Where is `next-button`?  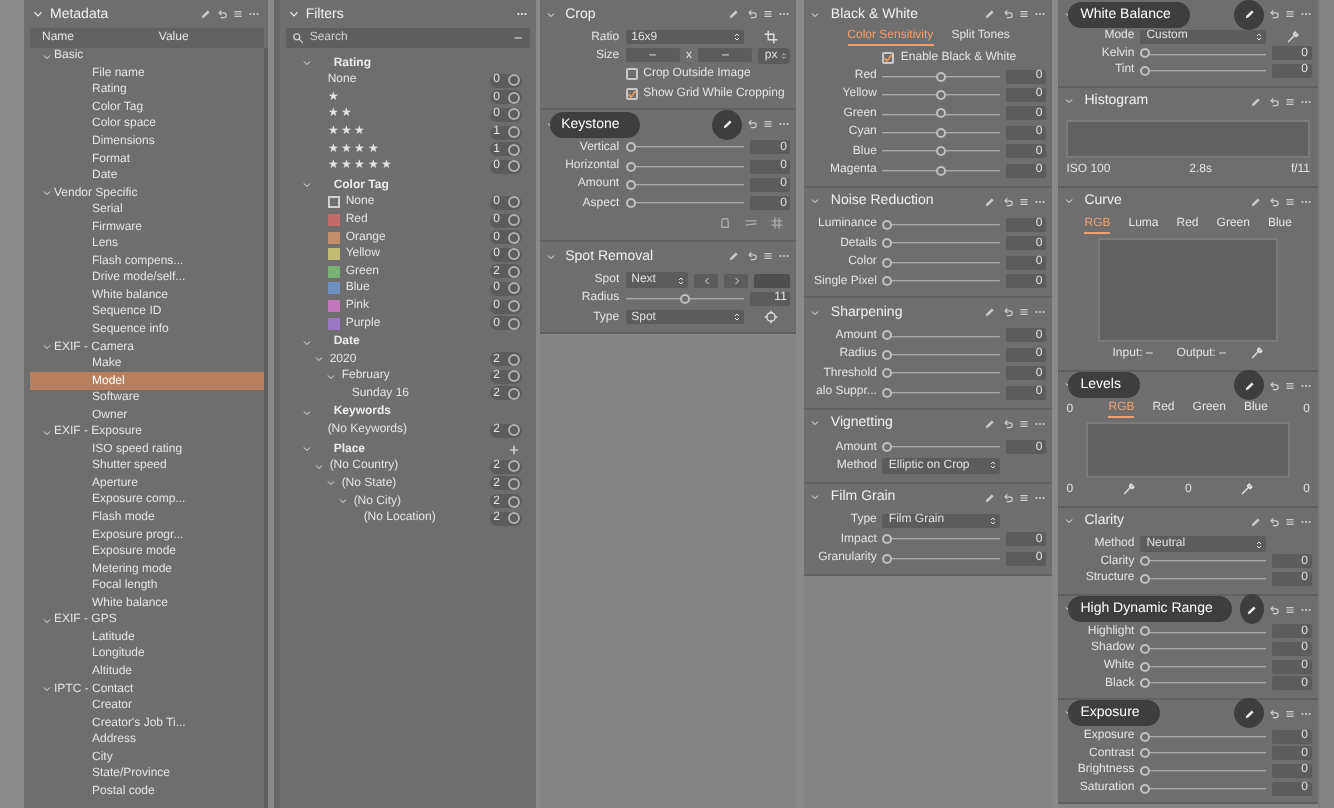 next-button is located at coordinates (736, 280).